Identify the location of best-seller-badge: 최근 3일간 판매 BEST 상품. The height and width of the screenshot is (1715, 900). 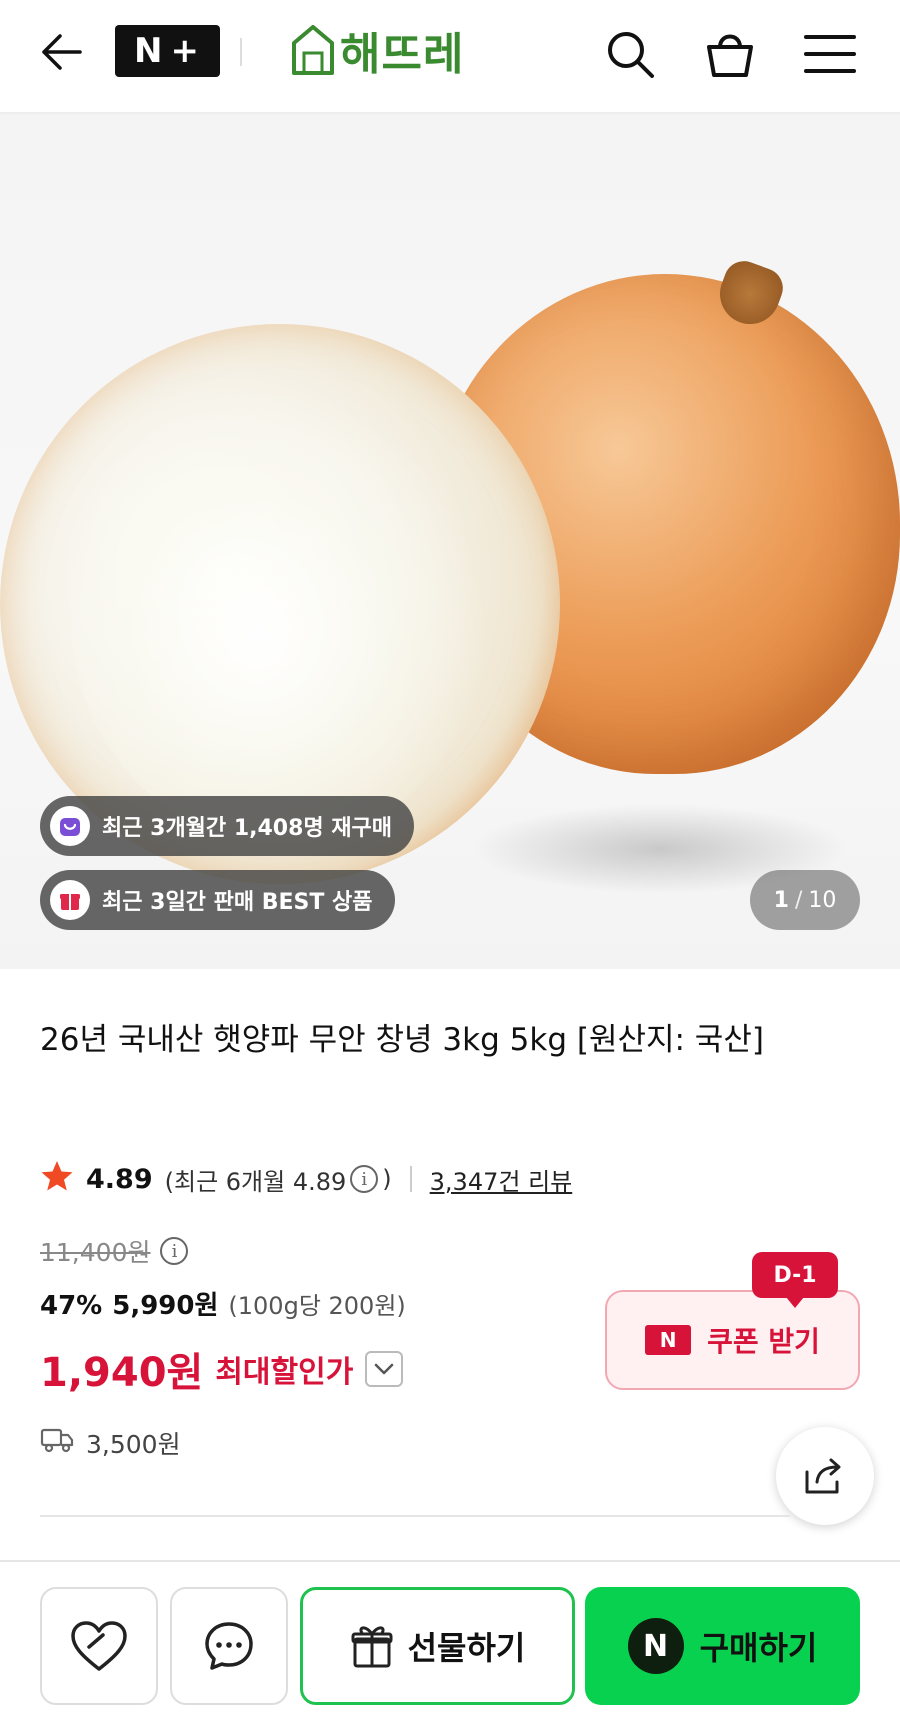
(217, 900).